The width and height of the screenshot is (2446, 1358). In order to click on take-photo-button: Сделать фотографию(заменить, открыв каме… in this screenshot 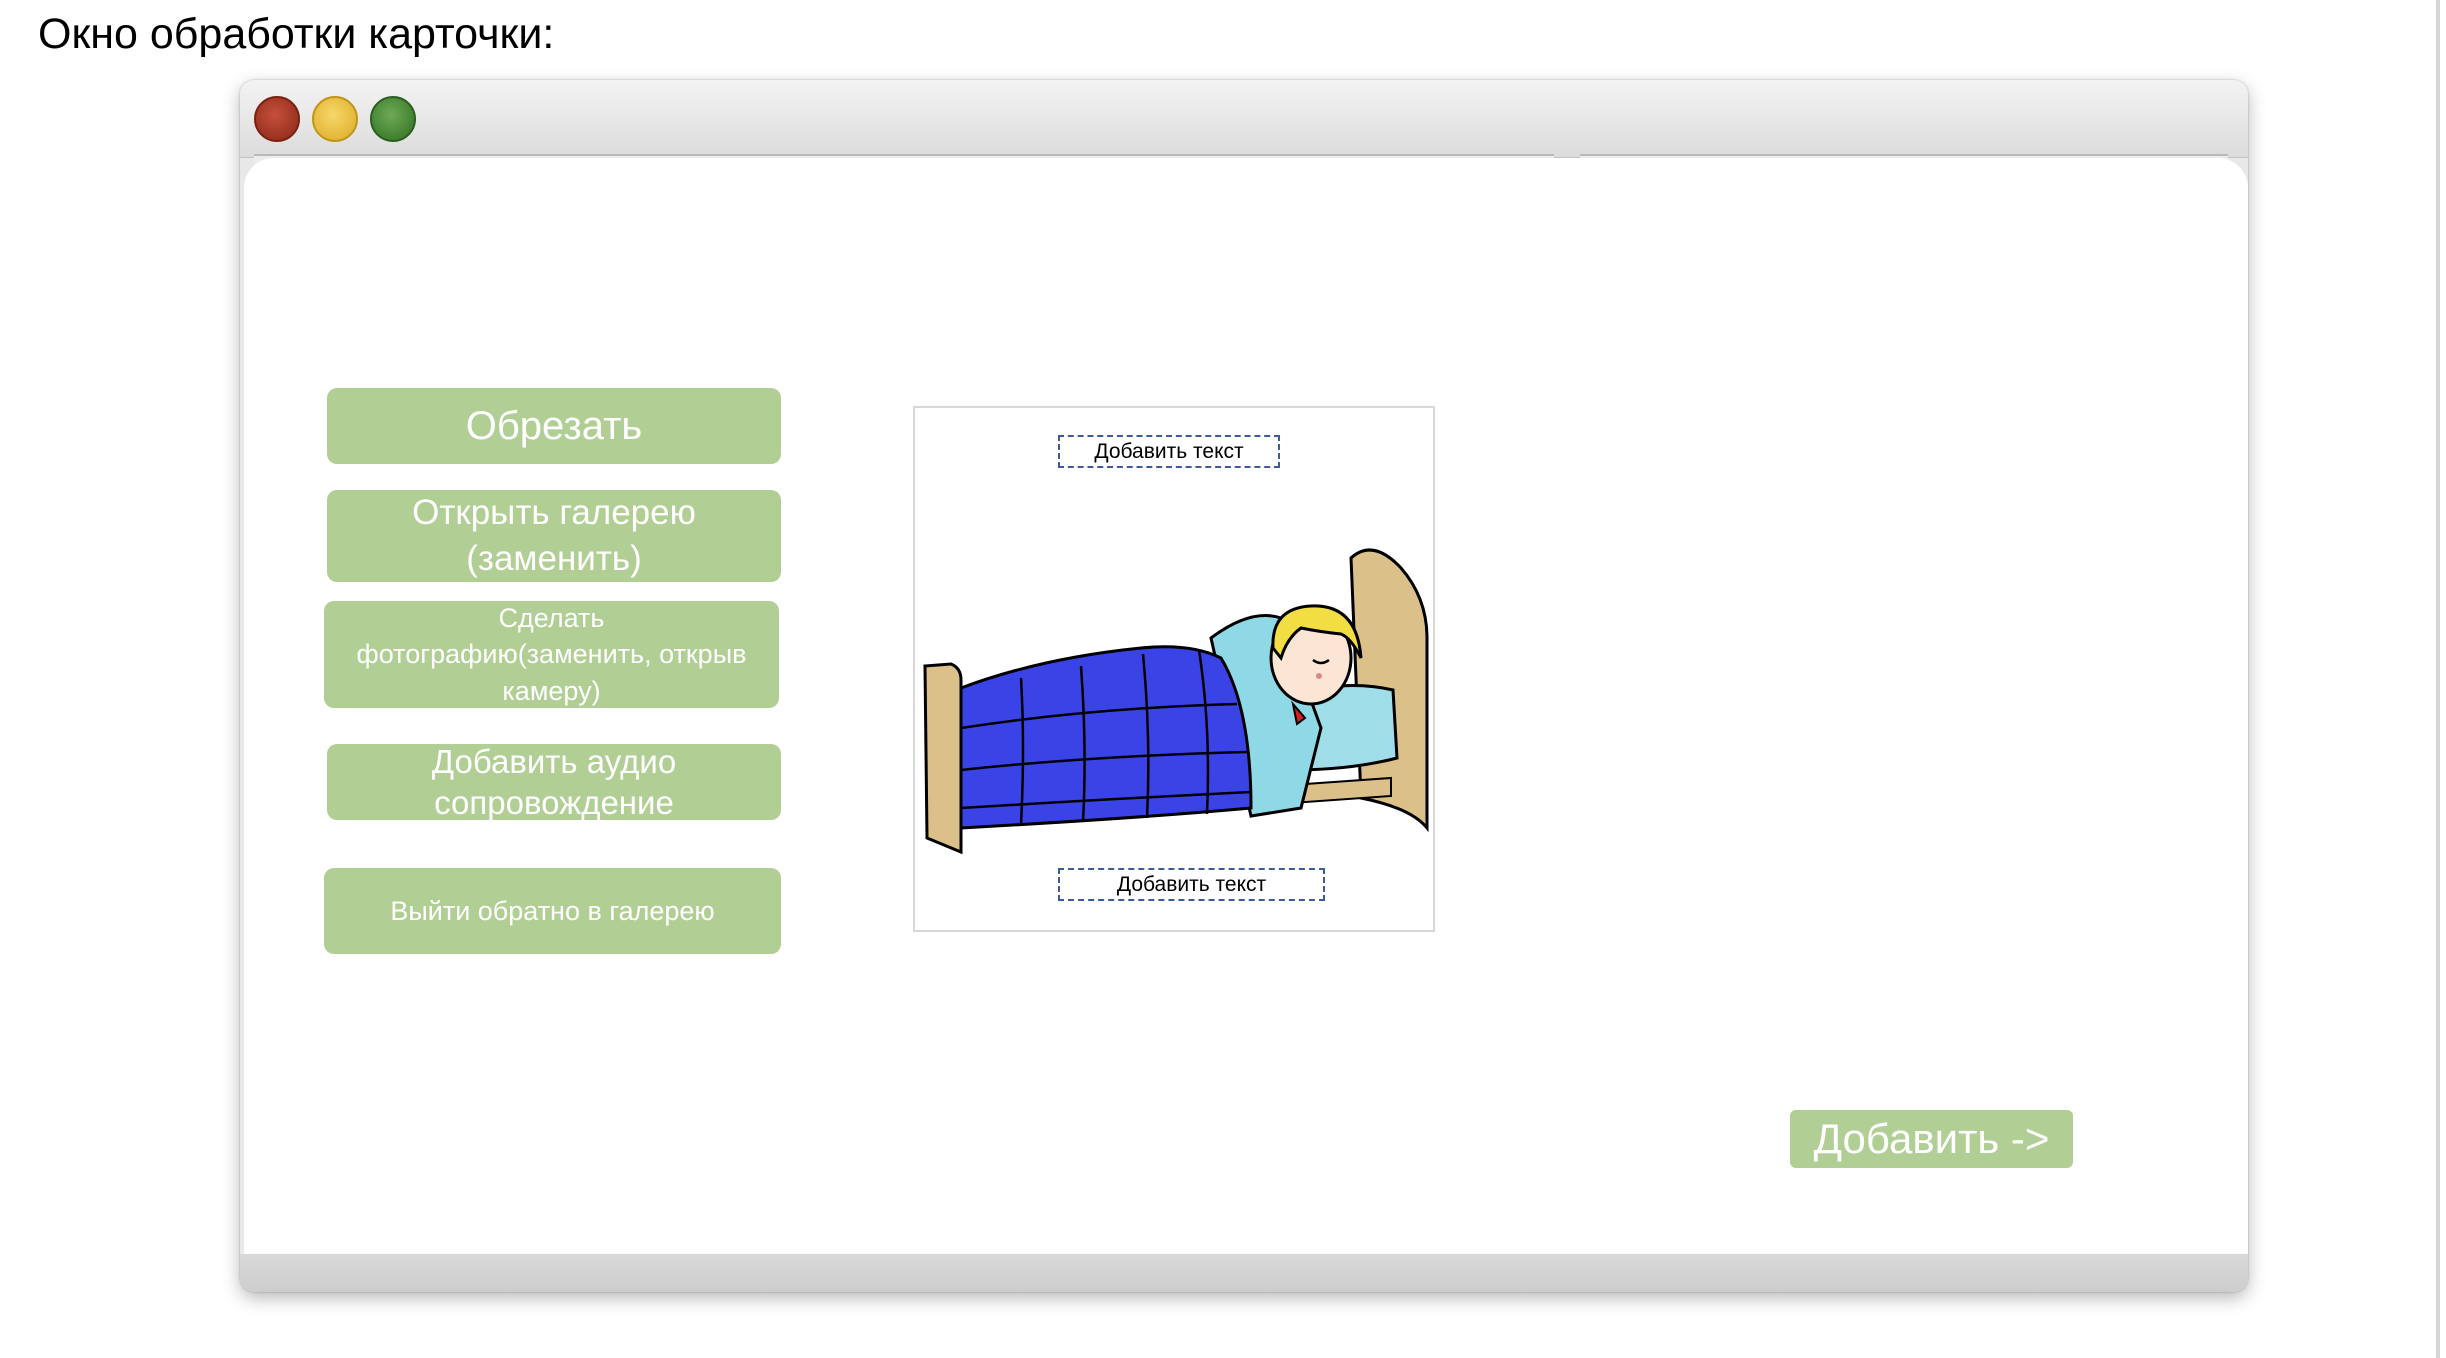, I will do `click(551, 654)`.